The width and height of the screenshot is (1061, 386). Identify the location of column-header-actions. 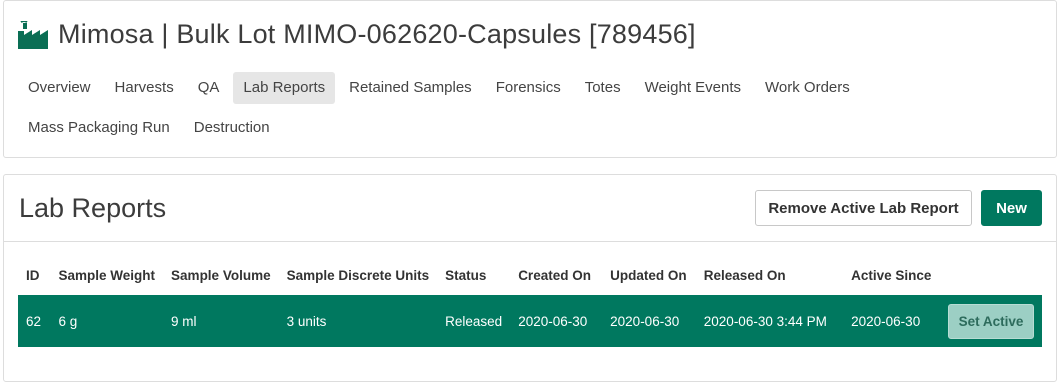
(991, 275).